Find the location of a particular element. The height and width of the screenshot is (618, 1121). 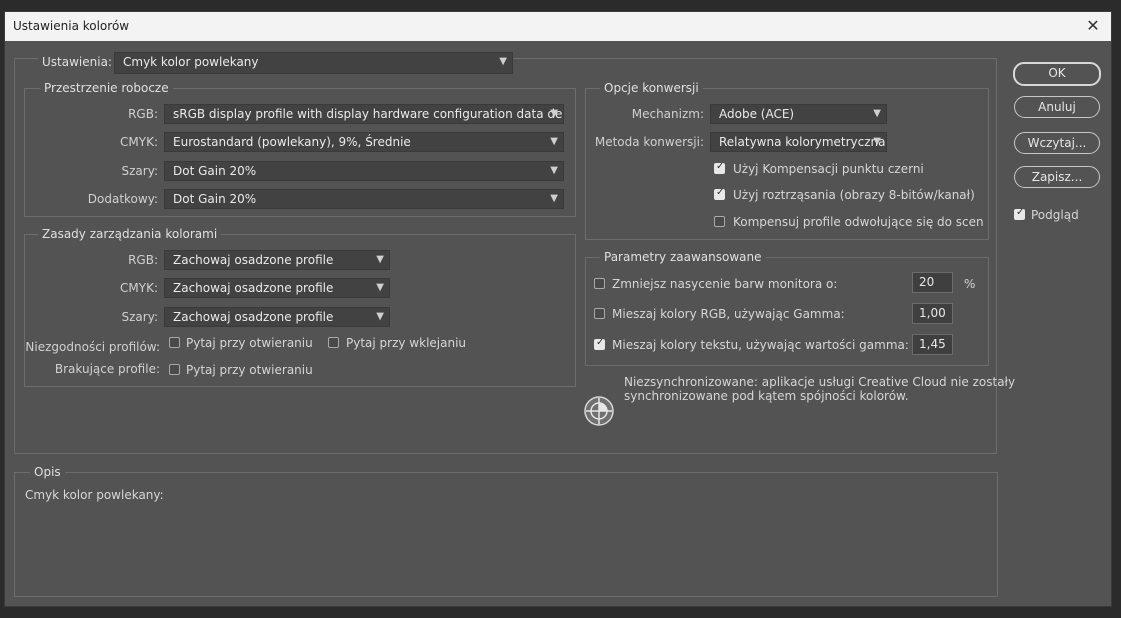

intent-select: Relatywna kolorymetryczna ▼ is located at coordinates (798, 142).